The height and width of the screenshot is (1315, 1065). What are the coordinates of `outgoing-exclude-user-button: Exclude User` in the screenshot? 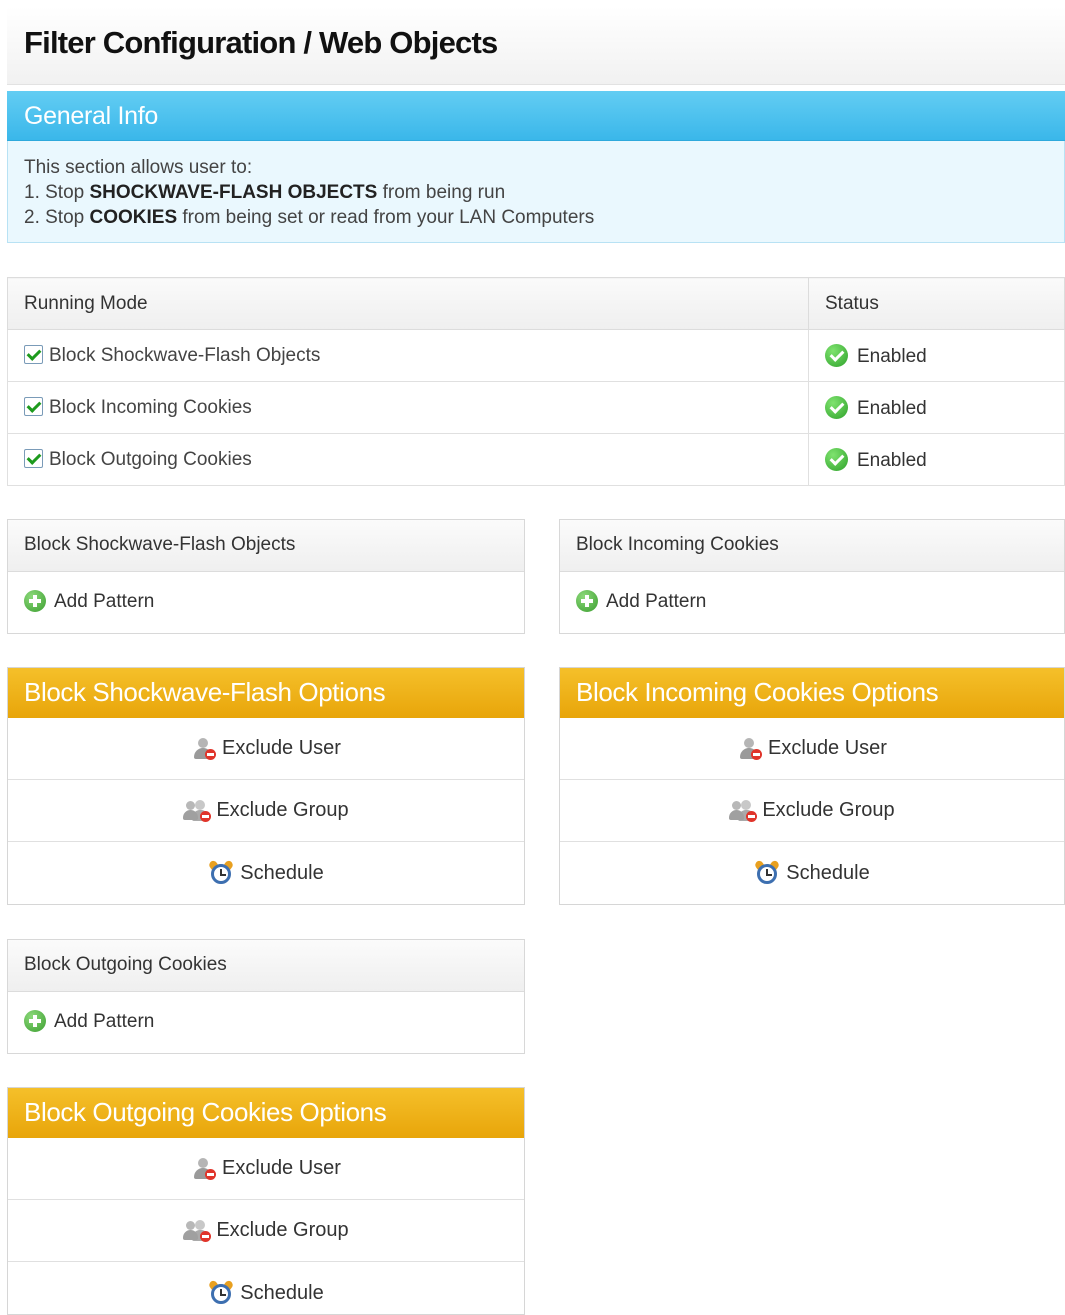 It's located at (266, 1169).